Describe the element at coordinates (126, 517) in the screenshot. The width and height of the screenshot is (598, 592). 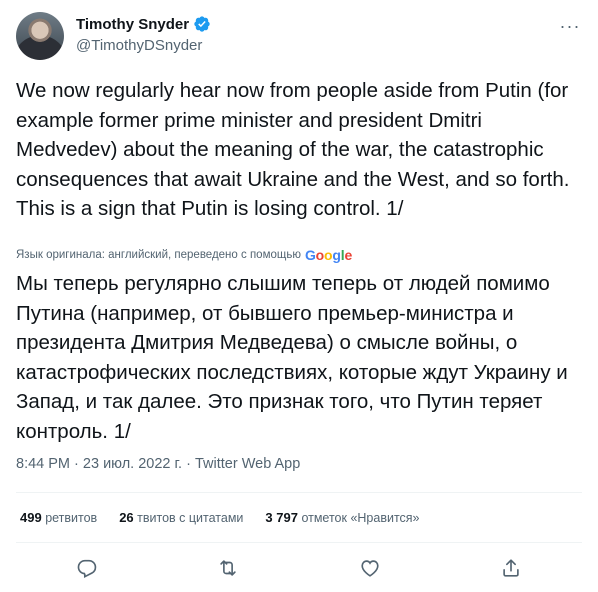
I see `quotes-count: 26` at that location.